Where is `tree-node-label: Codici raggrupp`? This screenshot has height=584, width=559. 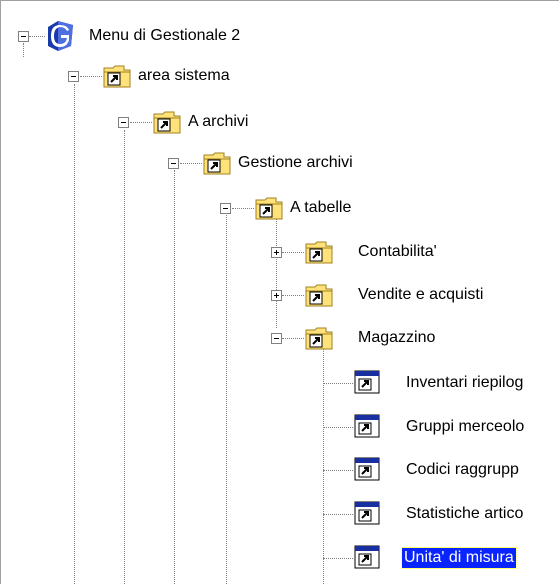 tree-node-label: Codici raggrupp is located at coordinates (462, 470).